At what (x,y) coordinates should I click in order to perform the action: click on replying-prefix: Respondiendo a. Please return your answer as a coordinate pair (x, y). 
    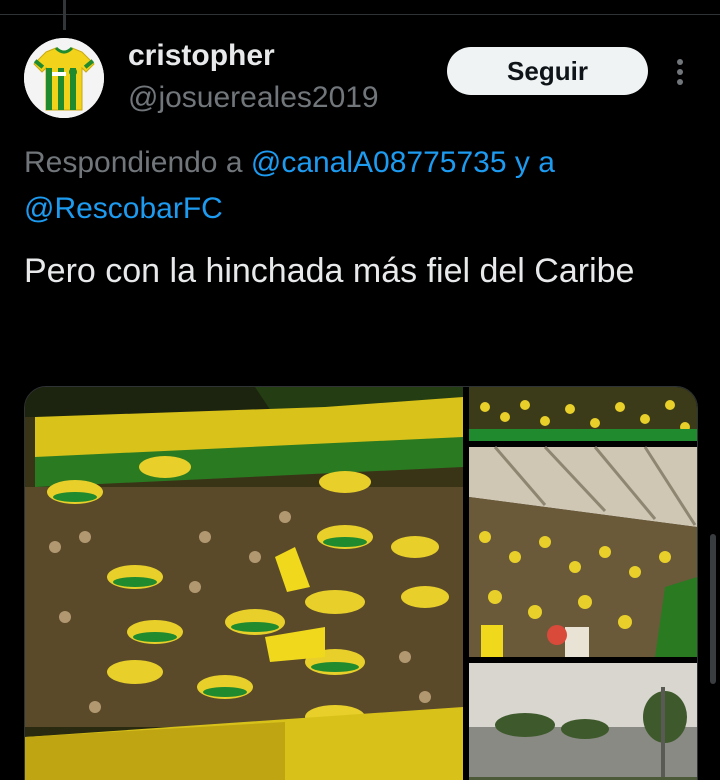
    Looking at the image, I should click on (137, 162).